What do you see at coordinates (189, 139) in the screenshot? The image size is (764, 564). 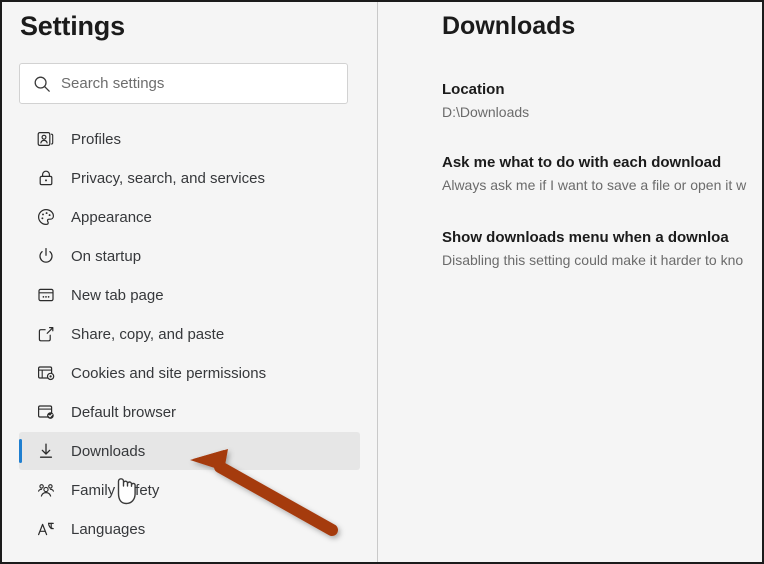 I see `sidebar-item-profiles: Profiles` at bounding box center [189, 139].